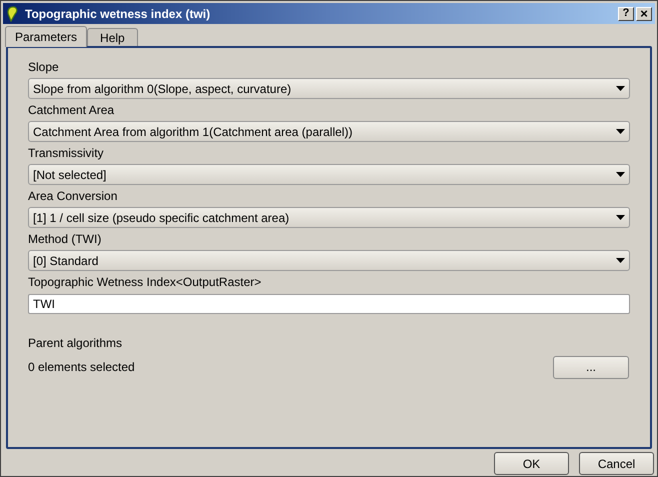  Describe the element at coordinates (65, 239) in the screenshot. I see `field-label: Method (TWI)` at that location.